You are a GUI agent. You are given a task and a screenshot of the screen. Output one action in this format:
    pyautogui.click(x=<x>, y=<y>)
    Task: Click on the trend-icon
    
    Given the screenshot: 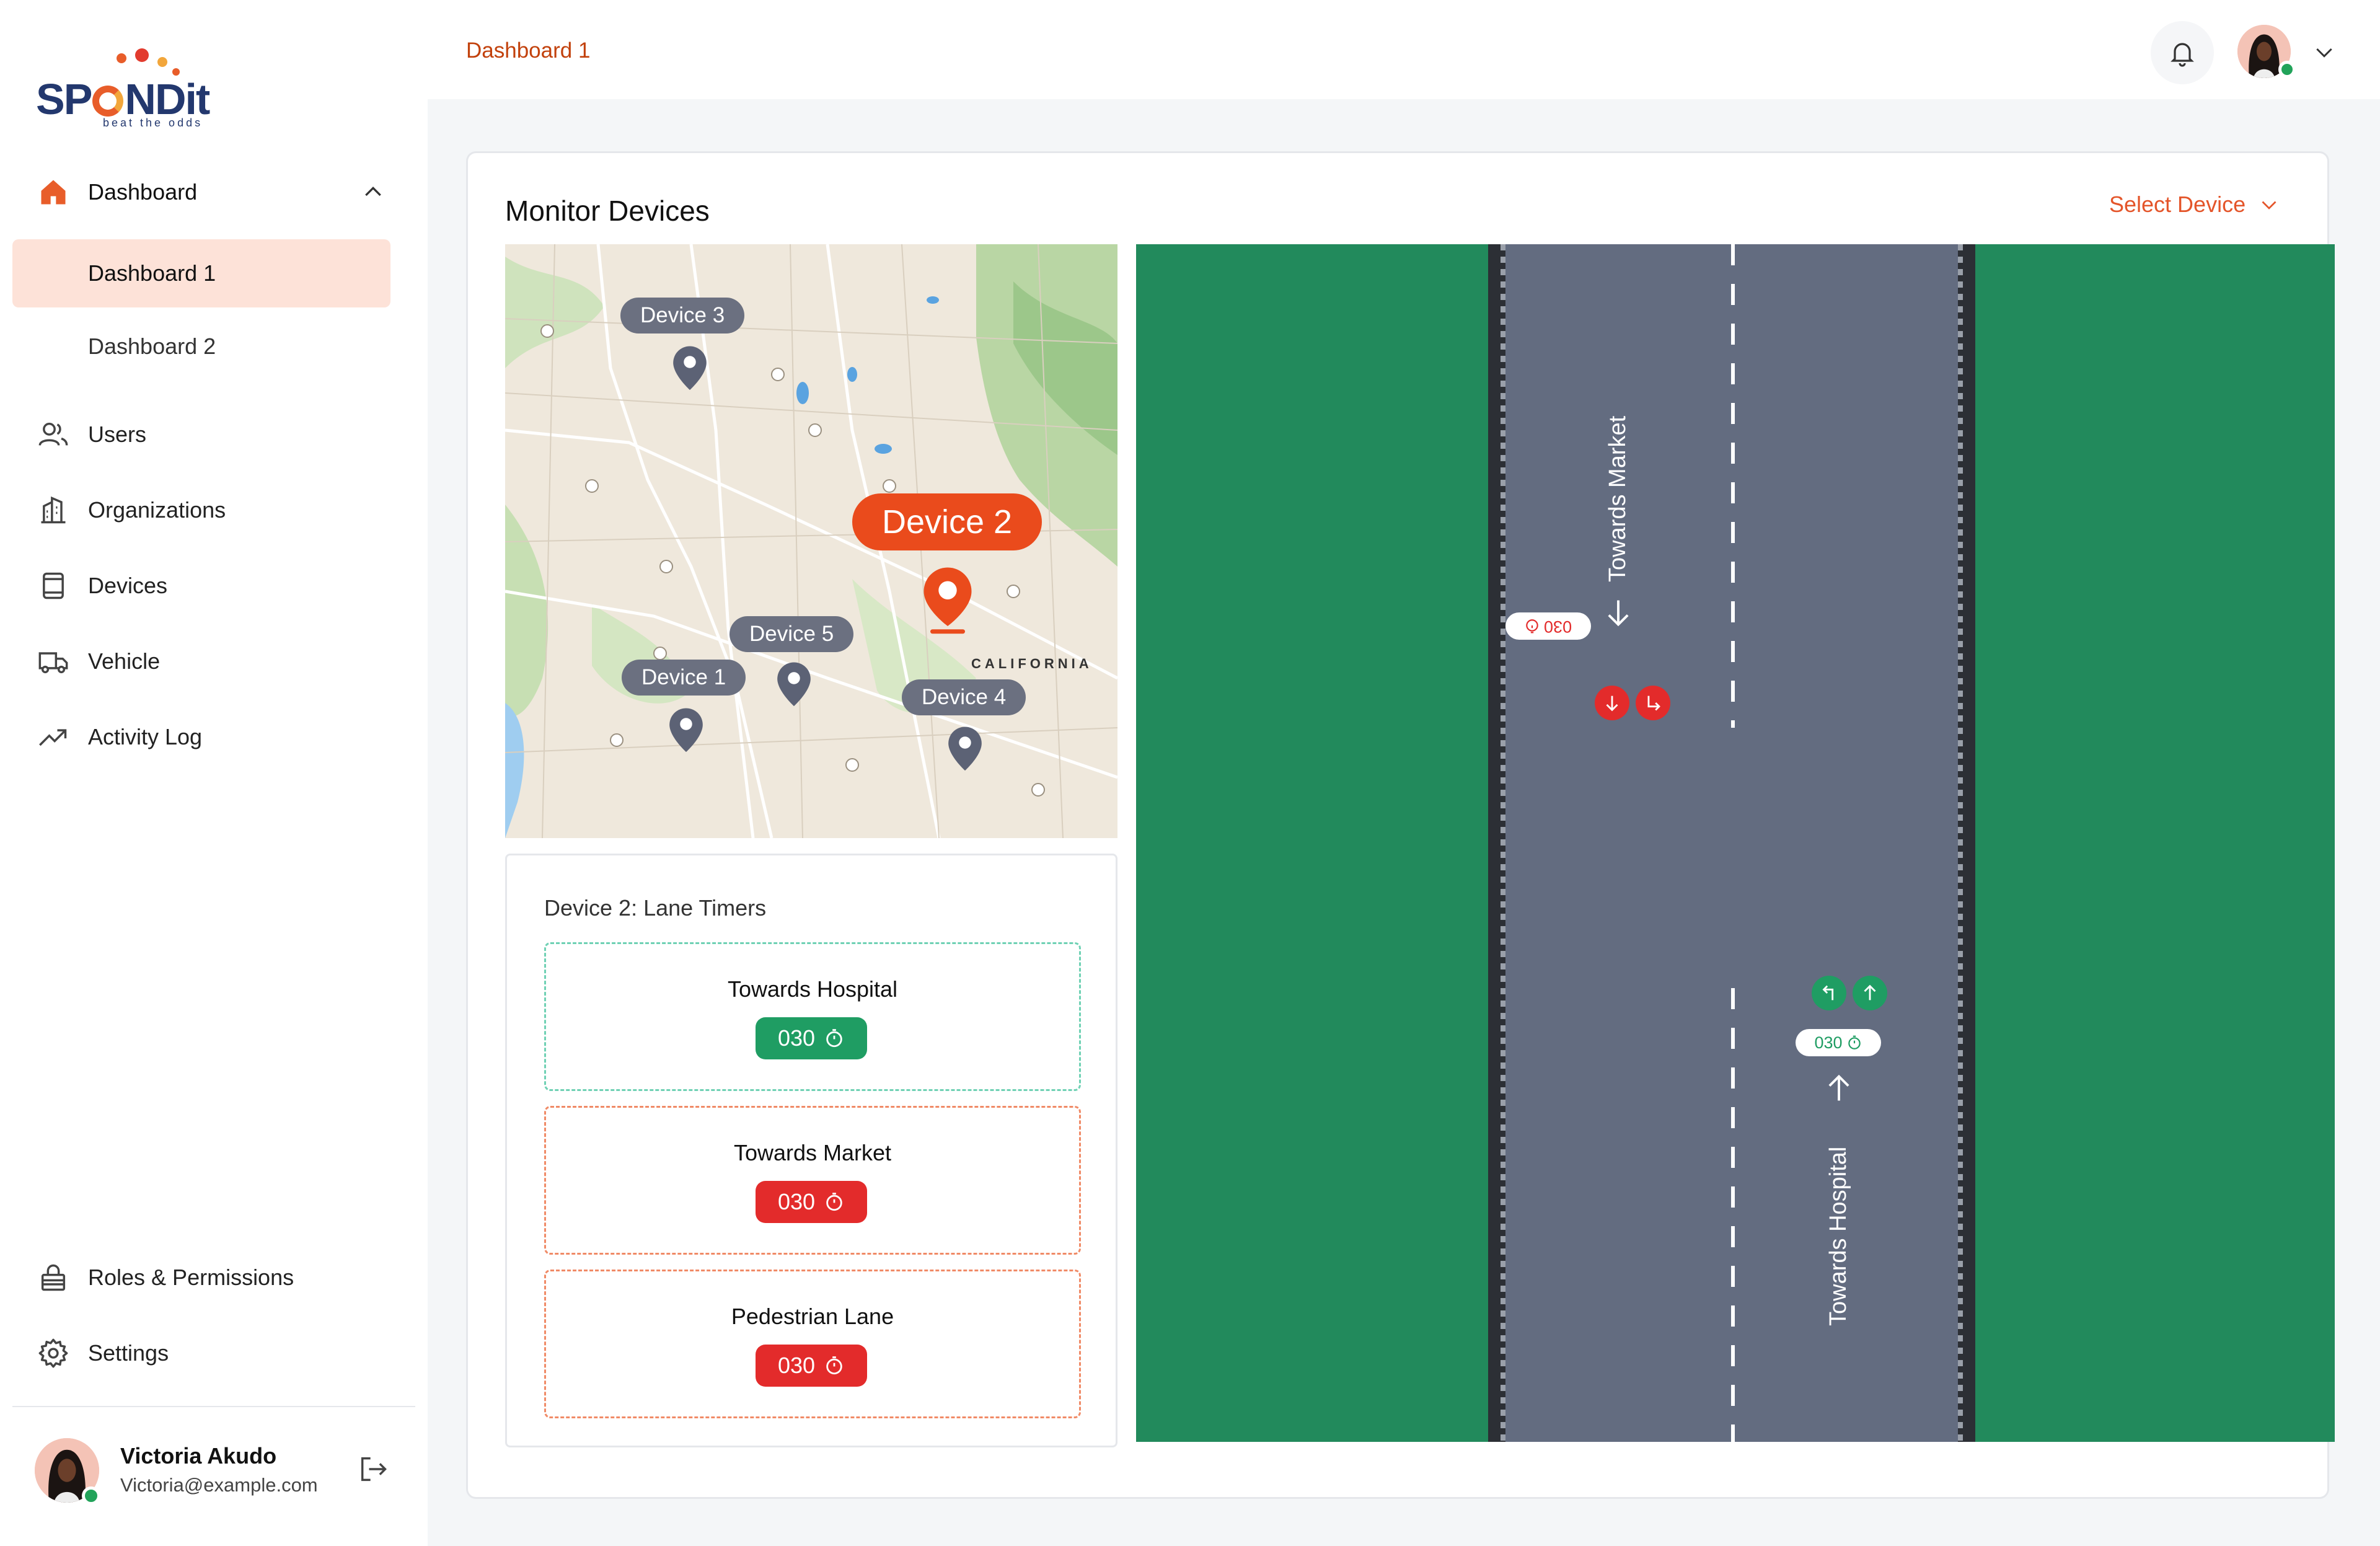 What is the action you would take?
    pyautogui.click(x=53, y=737)
    